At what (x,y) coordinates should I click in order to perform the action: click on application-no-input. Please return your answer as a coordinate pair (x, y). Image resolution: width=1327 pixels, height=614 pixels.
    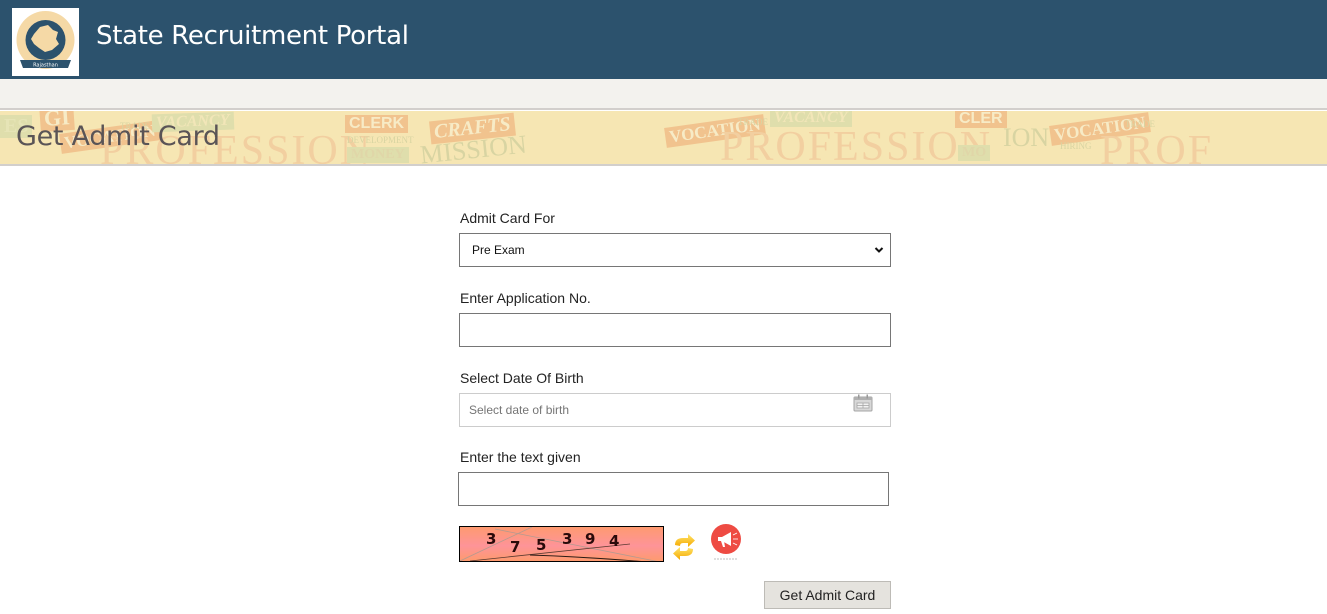
    Looking at the image, I should click on (675, 330).